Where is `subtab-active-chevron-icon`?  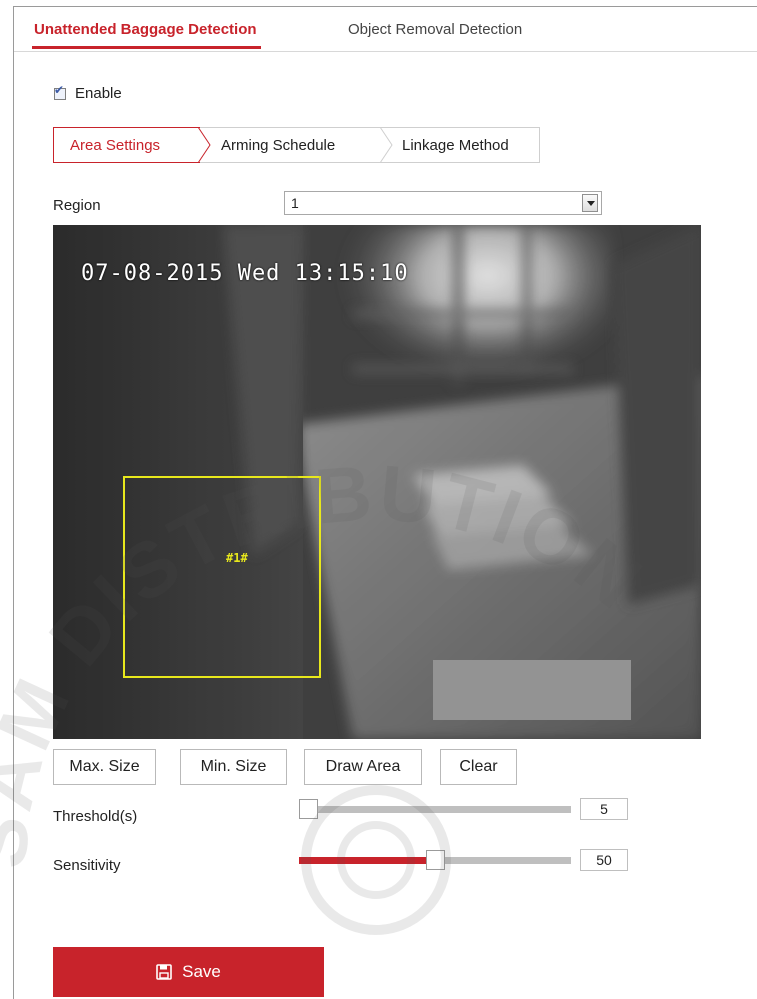
subtab-active-chevron-icon is located at coordinates (204, 145).